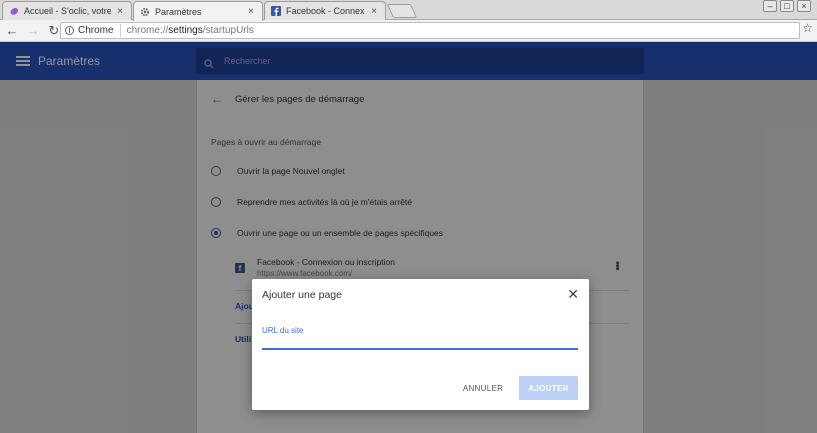 The image size is (817, 433). I want to click on new-tab-button, so click(402, 11).